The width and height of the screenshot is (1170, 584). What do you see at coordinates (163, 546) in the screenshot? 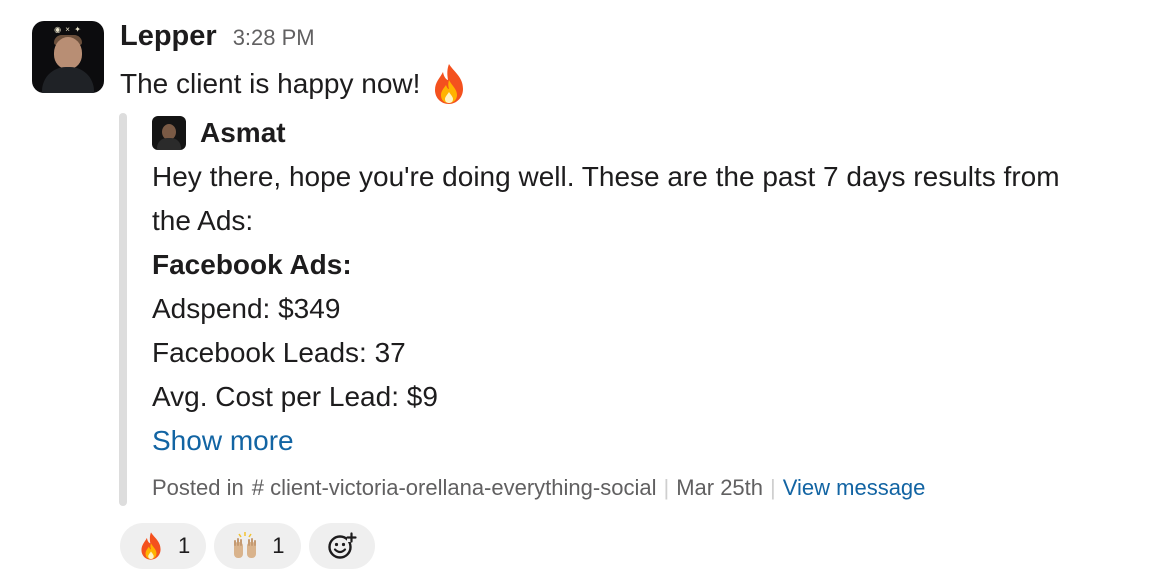
I see `reaction-fire: 1` at bounding box center [163, 546].